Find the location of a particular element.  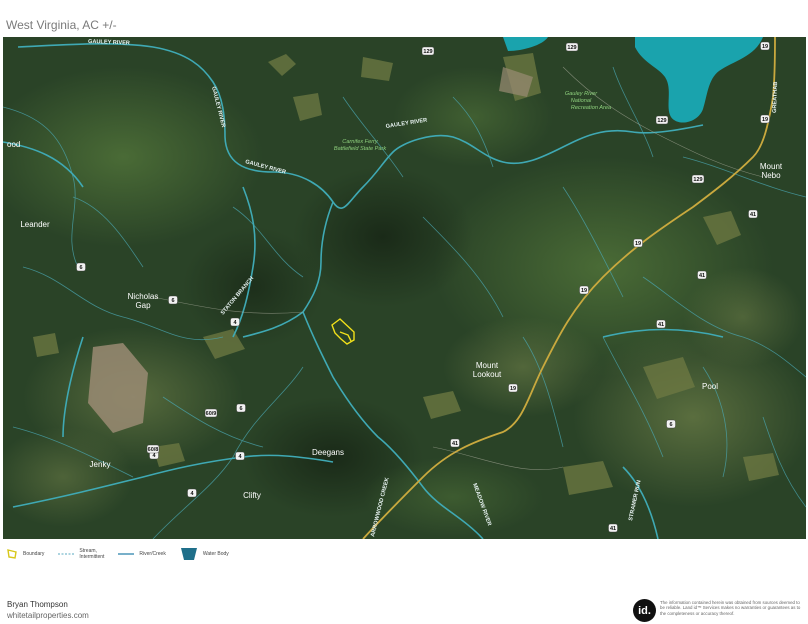

map-title: West Virginia, AC +/- is located at coordinates (61, 25).